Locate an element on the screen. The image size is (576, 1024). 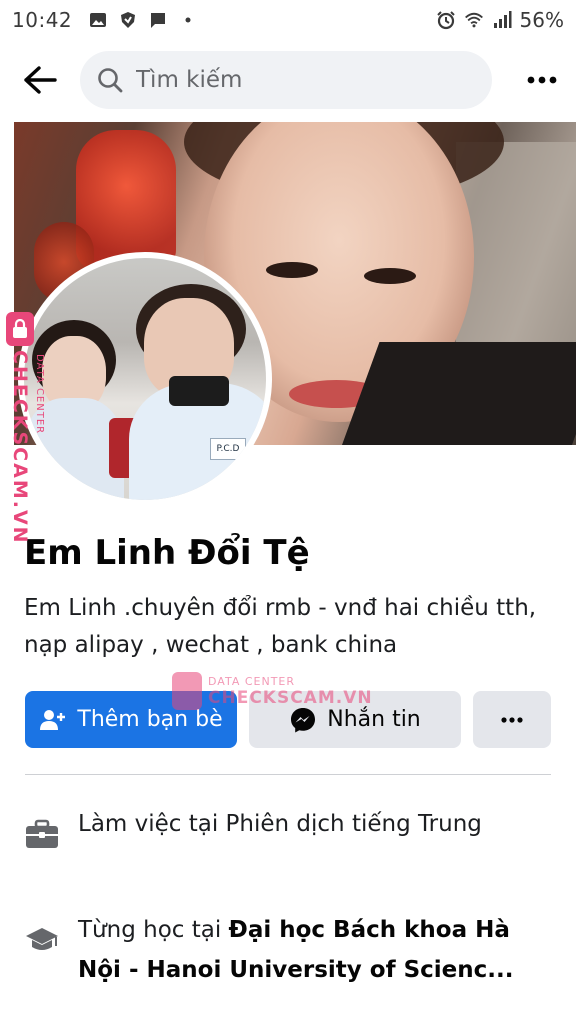
search-icon is located at coordinates (110, 80).